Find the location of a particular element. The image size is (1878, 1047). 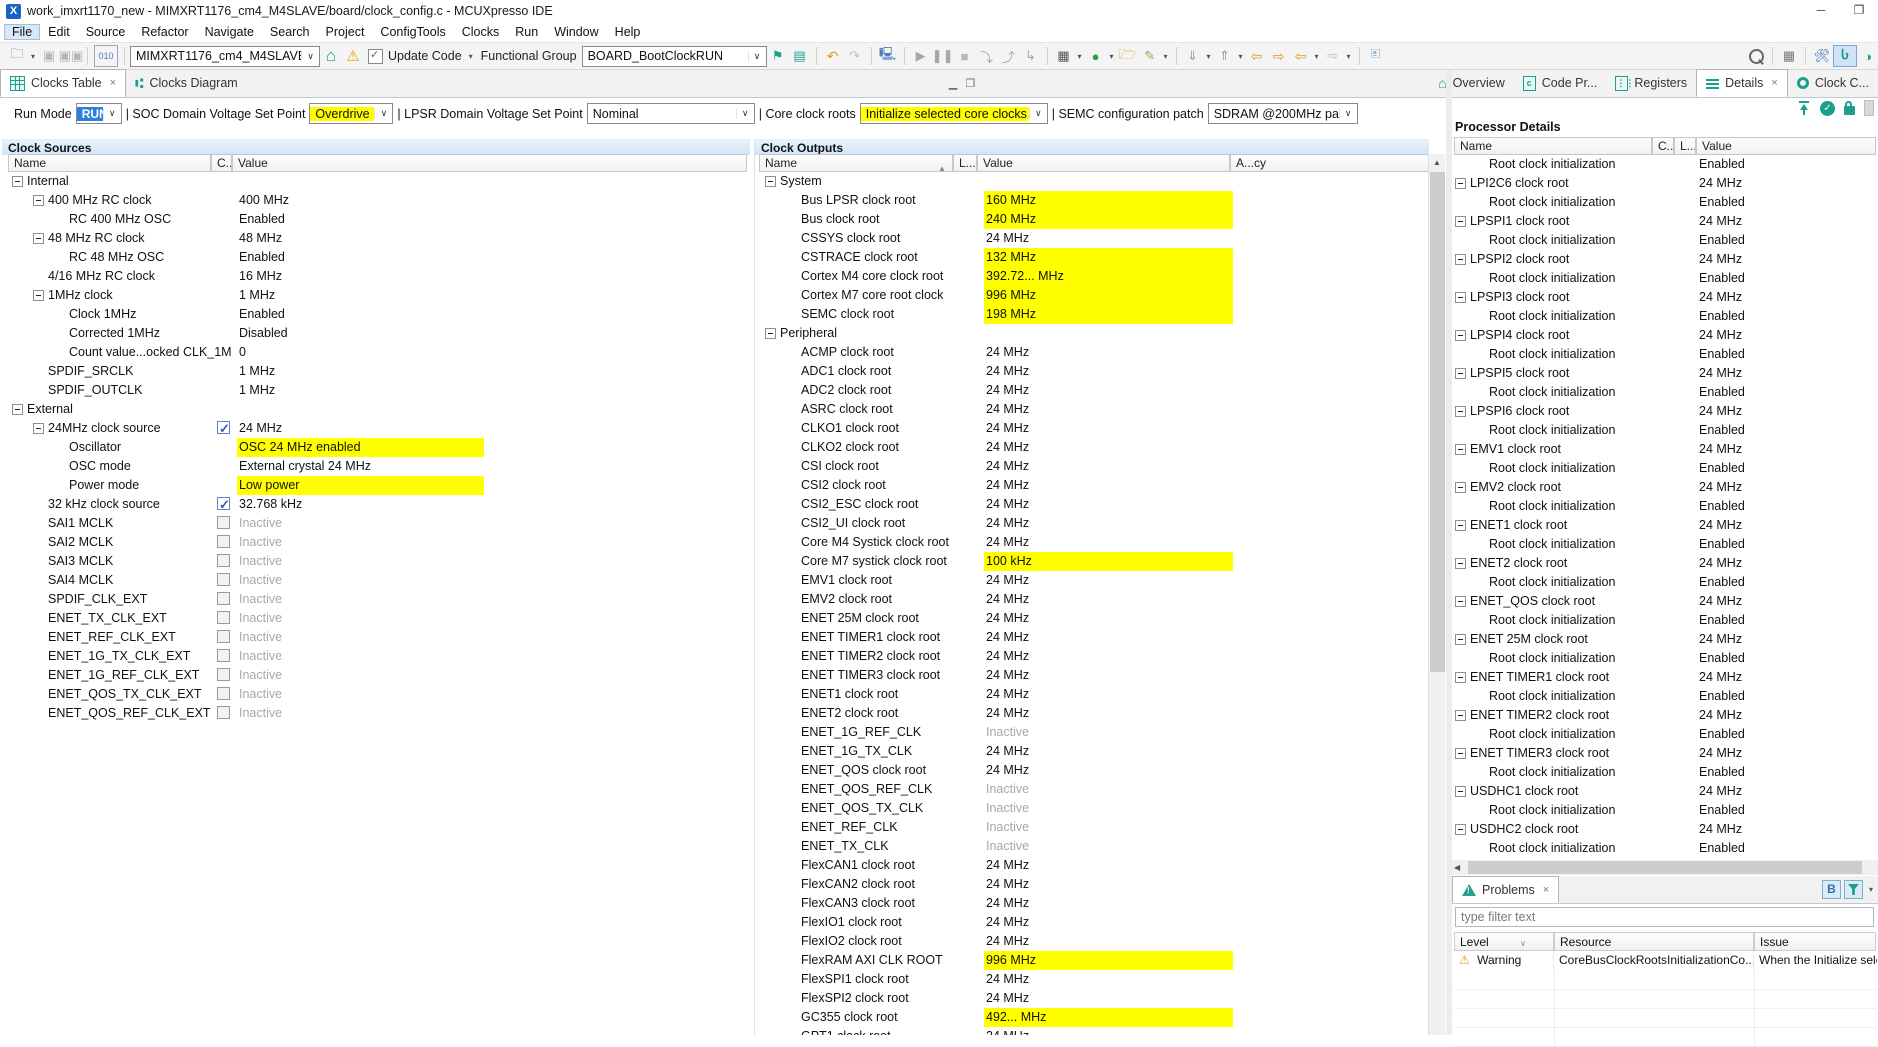

row-value: 100 kHz is located at coordinates (1108, 561).